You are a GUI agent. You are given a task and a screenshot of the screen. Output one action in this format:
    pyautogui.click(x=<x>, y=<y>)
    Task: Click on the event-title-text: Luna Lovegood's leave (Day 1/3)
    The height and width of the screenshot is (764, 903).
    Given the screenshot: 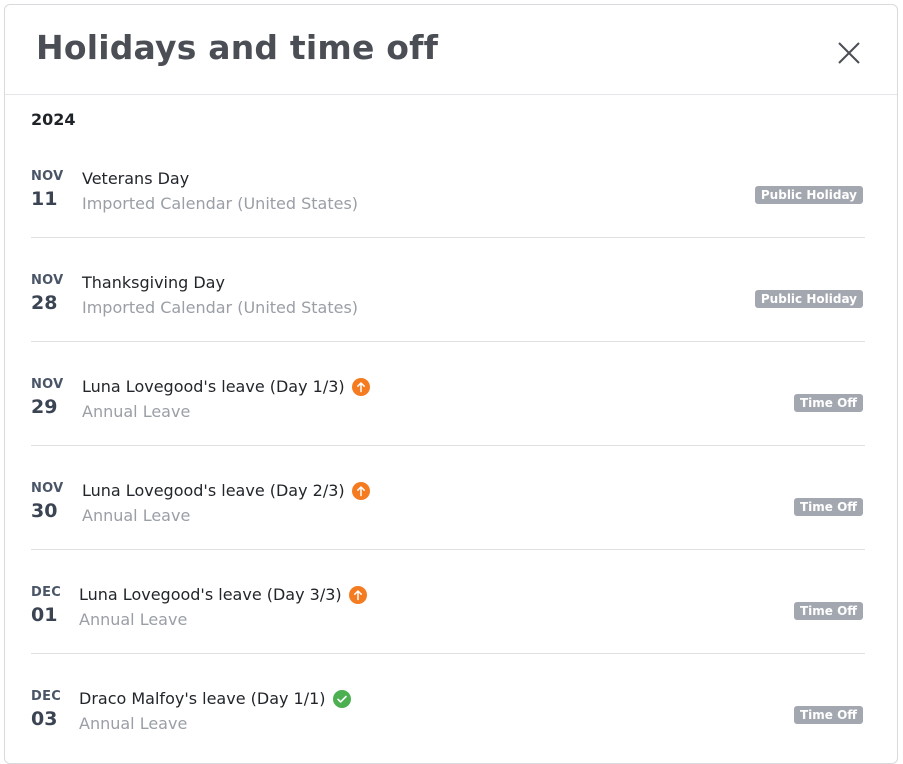 What is the action you would take?
    pyautogui.click(x=213, y=386)
    